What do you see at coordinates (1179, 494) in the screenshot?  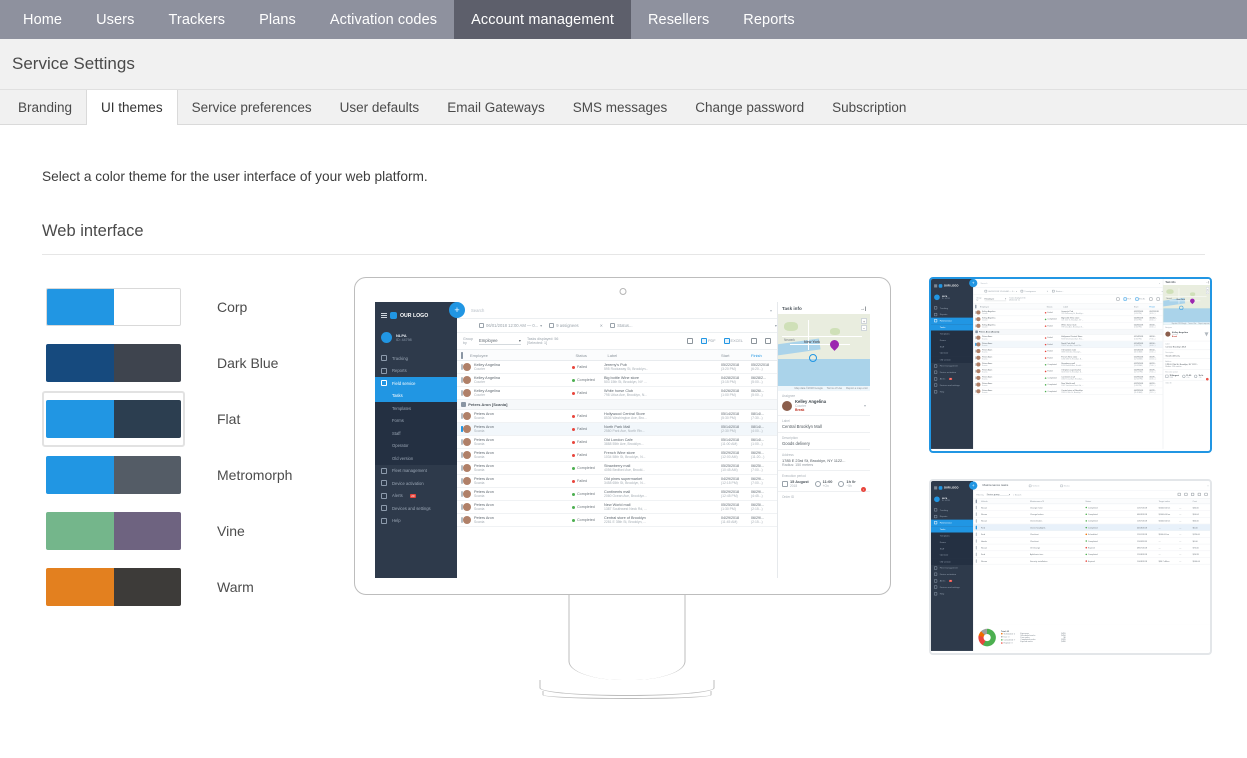 I see `copy-icon` at bounding box center [1179, 494].